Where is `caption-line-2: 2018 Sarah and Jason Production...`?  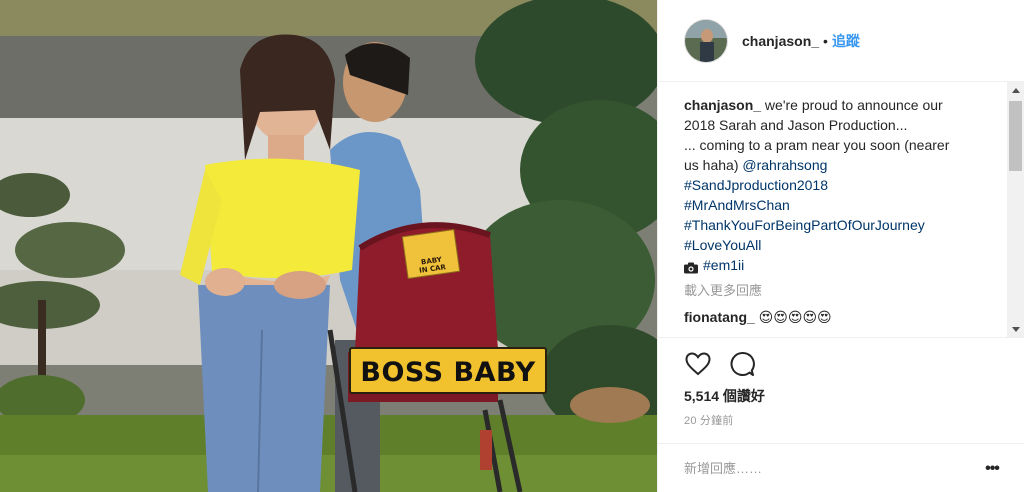
caption-line-2: 2018 Sarah and Jason Production... is located at coordinates (796, 125).